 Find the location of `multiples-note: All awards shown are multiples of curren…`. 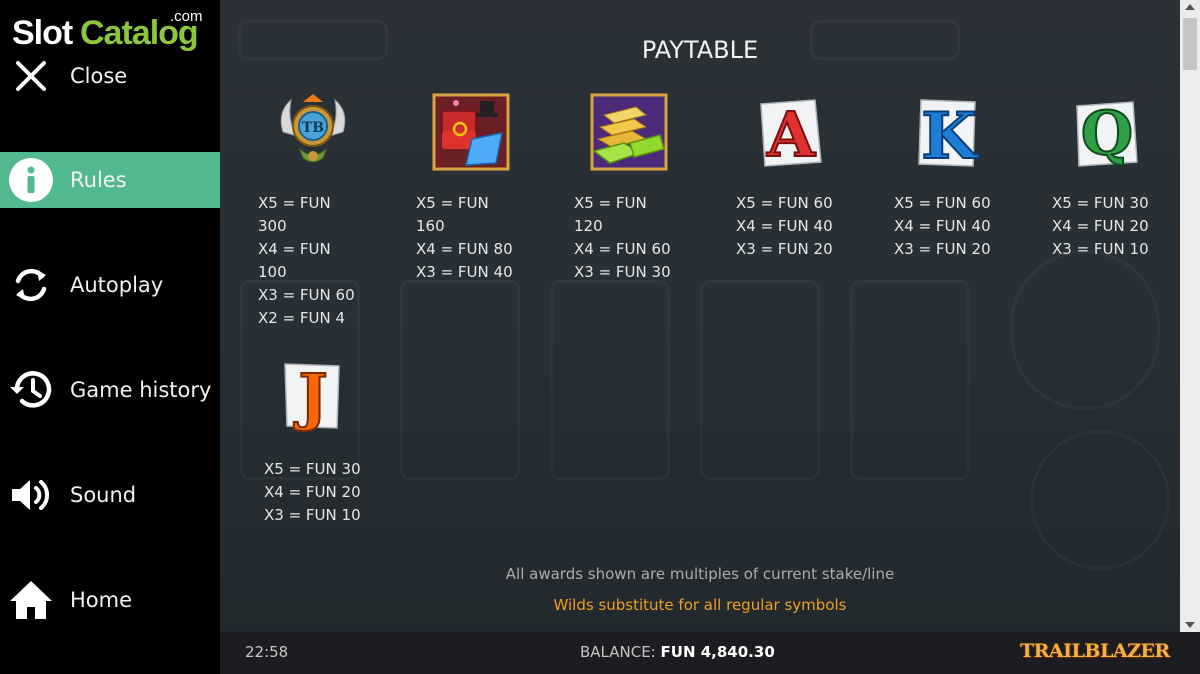

multiples-note: All awards shown are multiples of curren… is located at coordinates (700, 574).